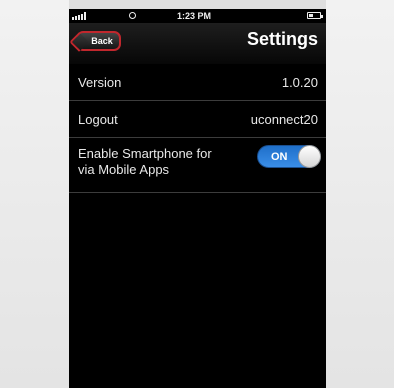  Describe the element at coordinates (289, 156) in the screenshot. I see `enable-smartphone-toggle: ON` at that location.